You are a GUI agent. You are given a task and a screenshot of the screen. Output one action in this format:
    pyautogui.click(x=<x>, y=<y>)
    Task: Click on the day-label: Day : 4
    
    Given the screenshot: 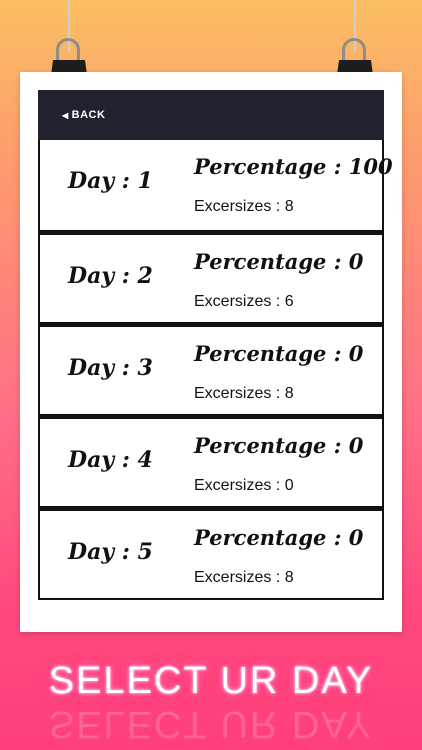 What is the action you would take?
    pyautogui.click(x=110, y=460)
    